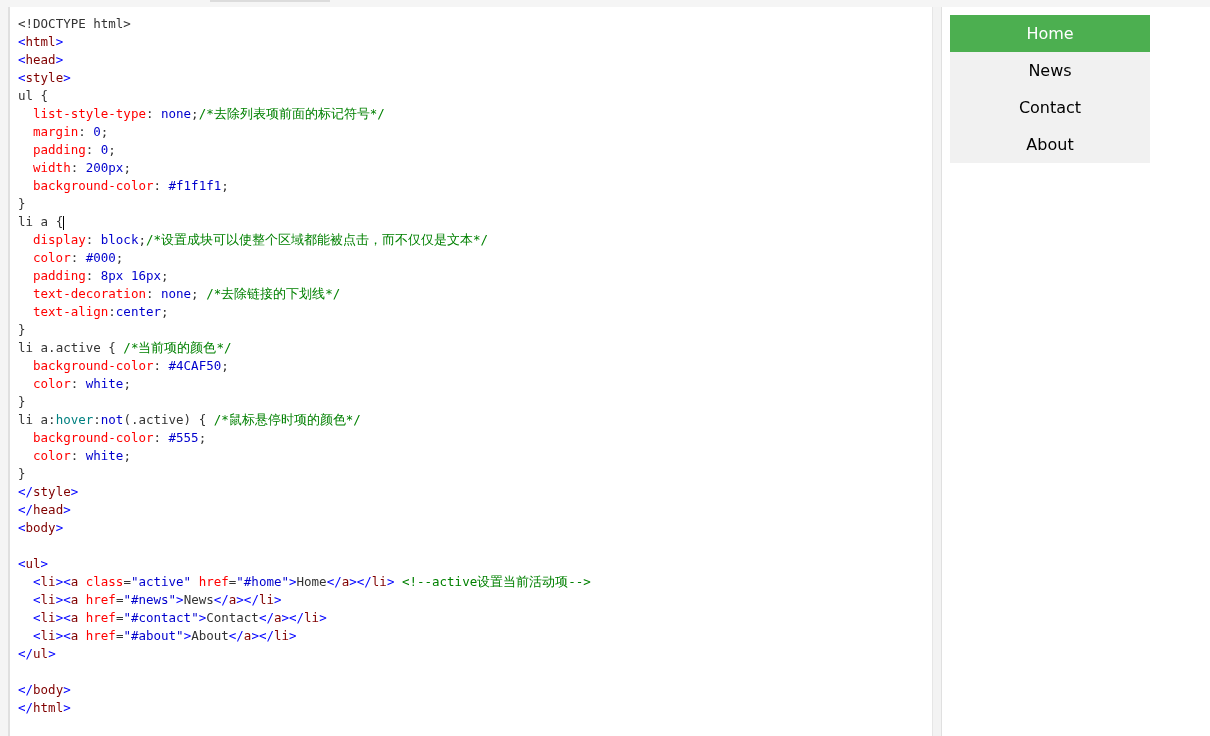  What do you see at coordinates (45, 690) in the screenshot?
I see `code-line: </body>` at bounding box center [45, 690].